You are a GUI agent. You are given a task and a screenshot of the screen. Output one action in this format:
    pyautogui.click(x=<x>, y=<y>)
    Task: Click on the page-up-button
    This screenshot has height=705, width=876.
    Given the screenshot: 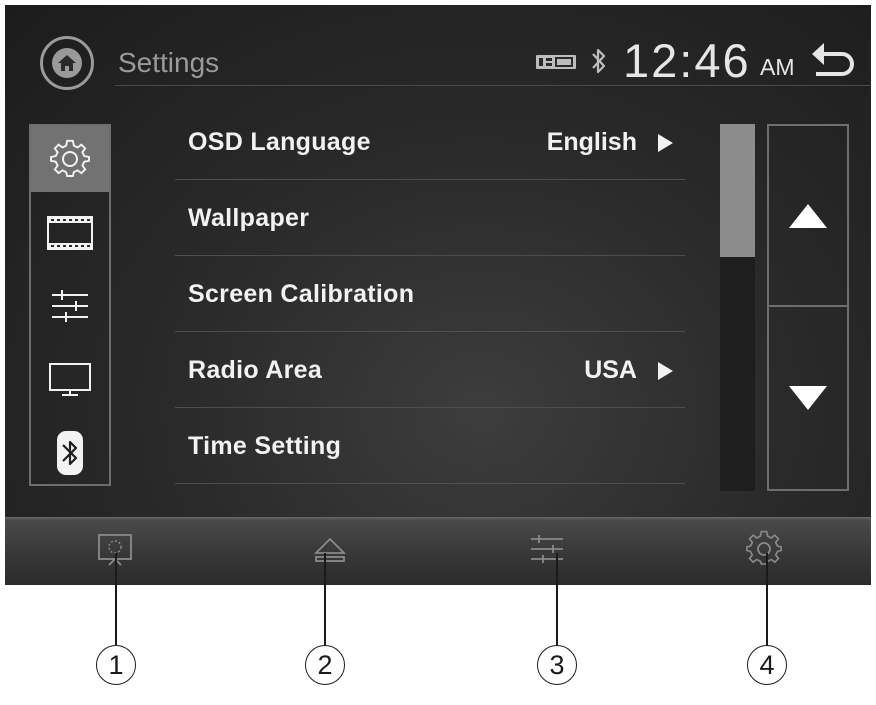 What is the action you would take?
    pyautogui.click(x=808, y=216)
    